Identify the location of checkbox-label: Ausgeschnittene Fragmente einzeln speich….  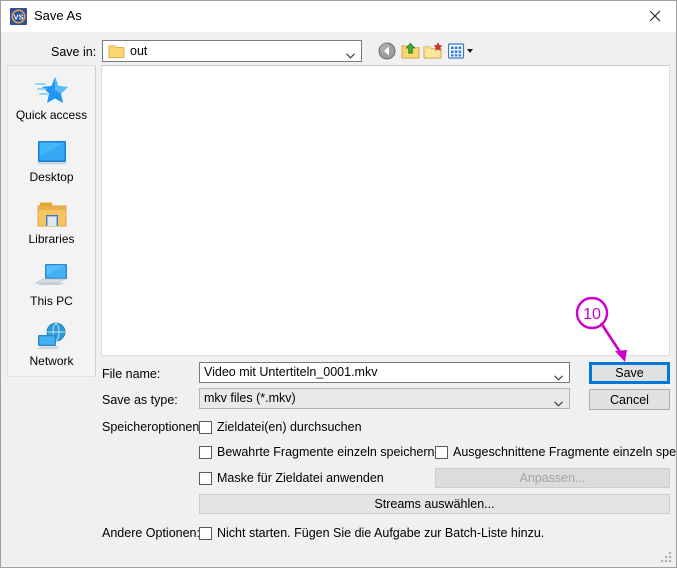
(565, 452).